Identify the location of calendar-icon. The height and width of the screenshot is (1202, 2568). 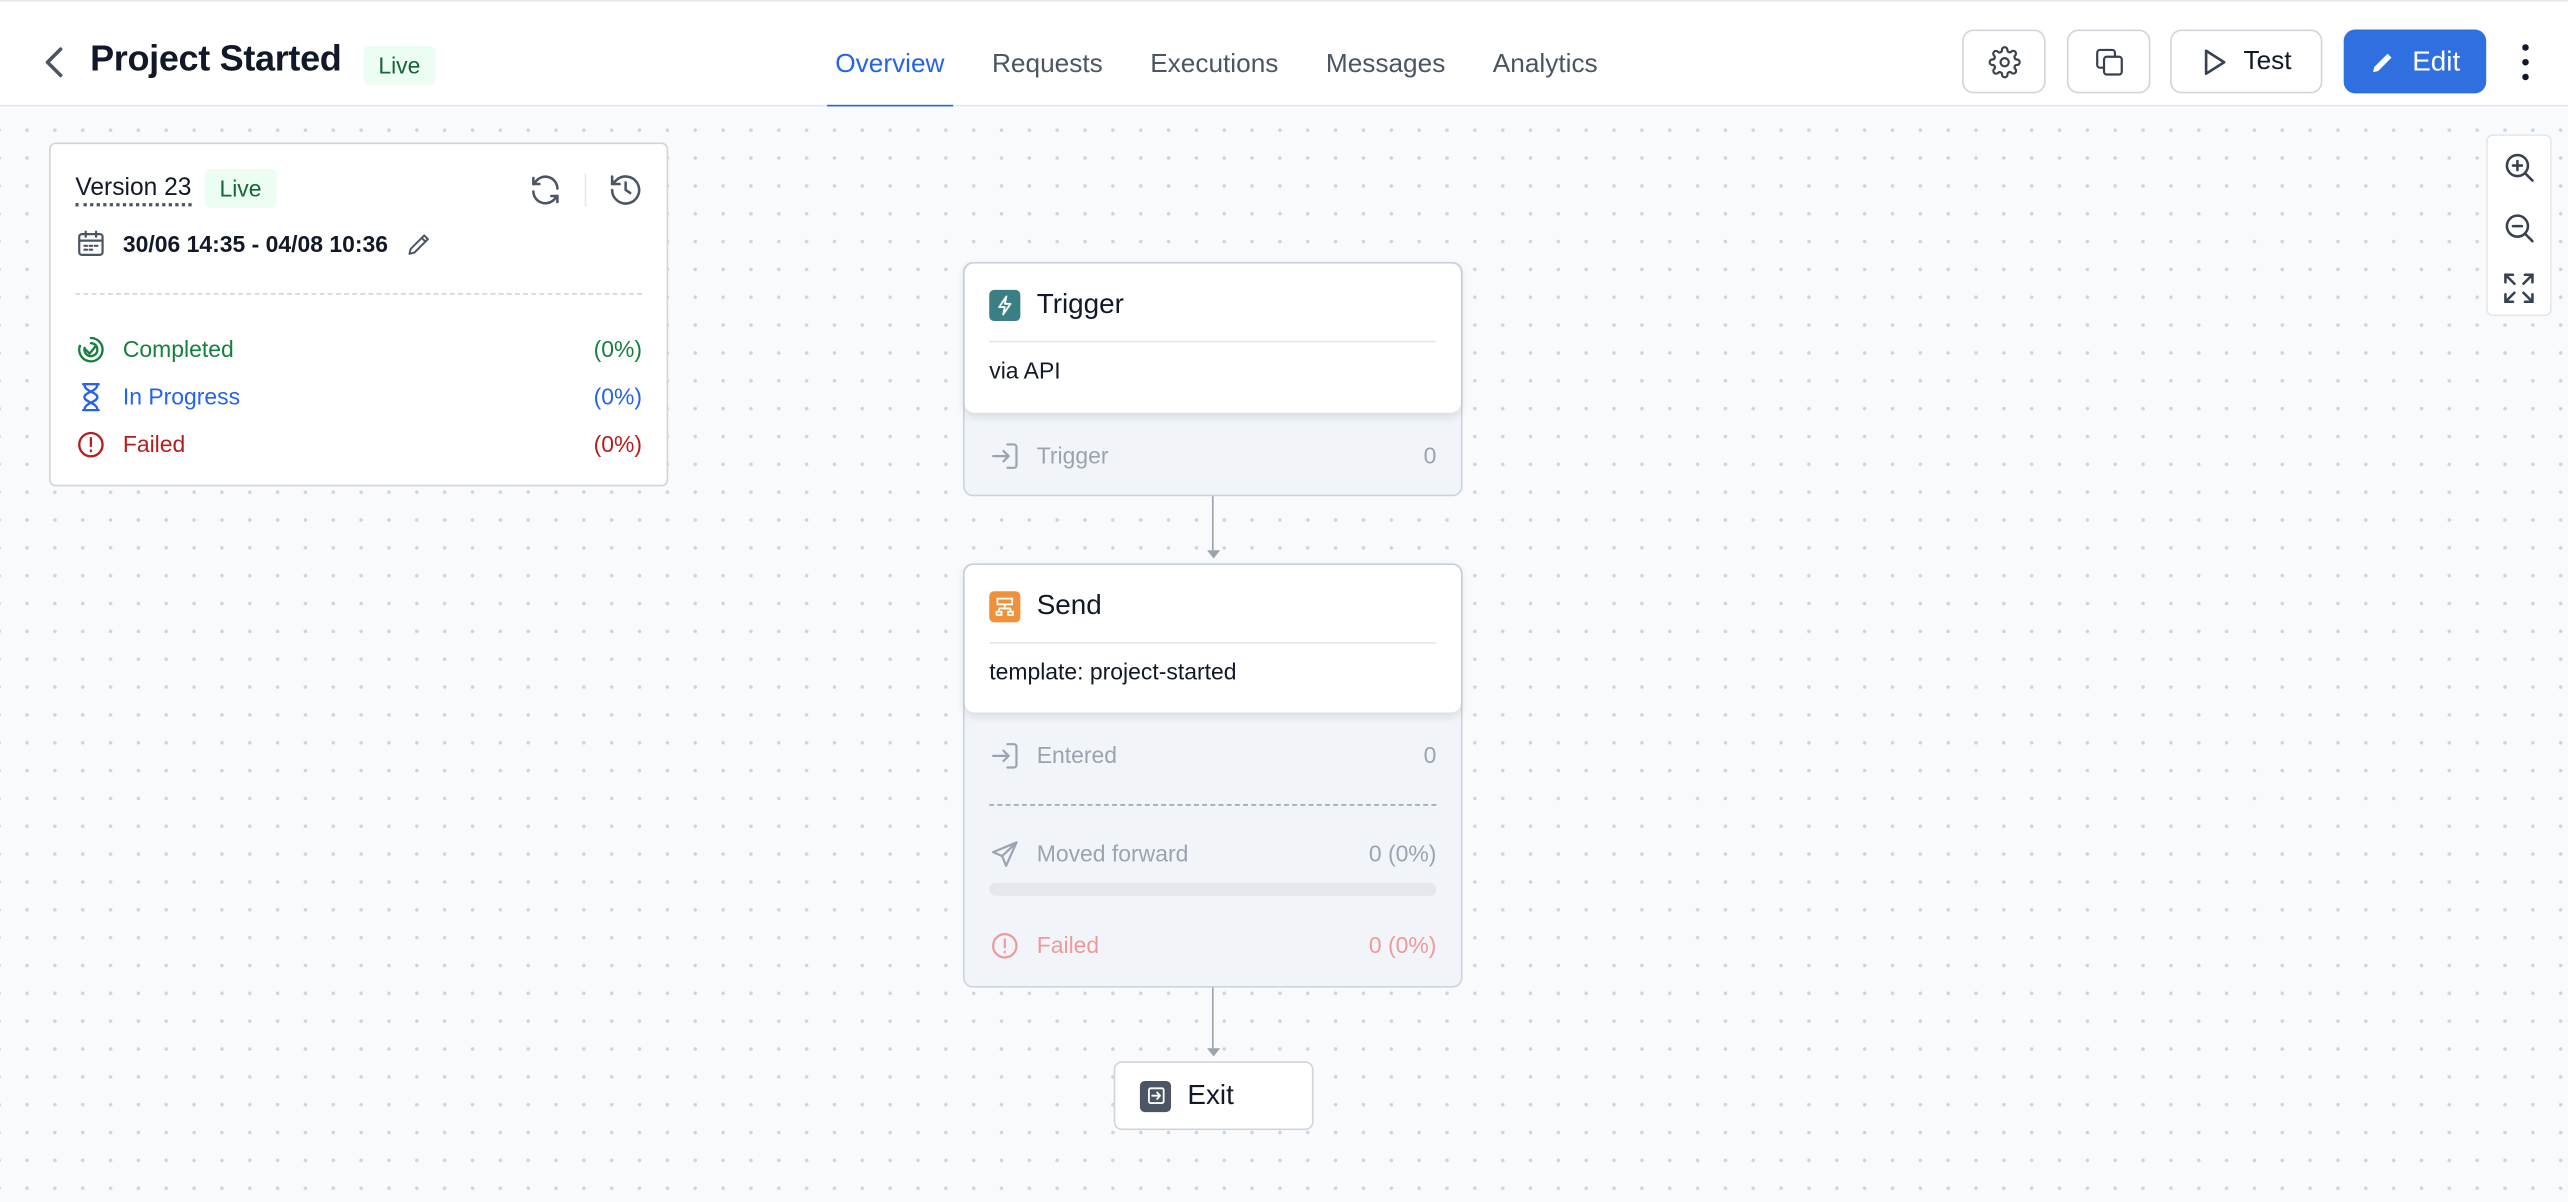
(91, 243).